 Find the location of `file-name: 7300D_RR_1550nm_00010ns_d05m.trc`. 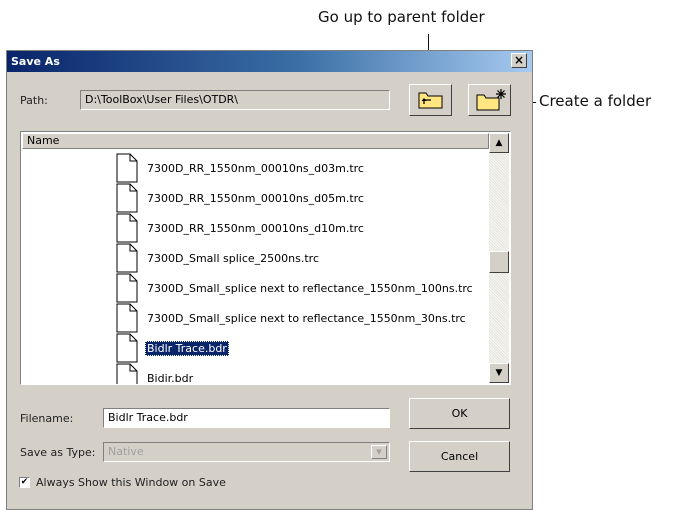

file-name: 7300D_RR_1550nm_00010ns_d05m.trc is located at coordinates (255, 198).